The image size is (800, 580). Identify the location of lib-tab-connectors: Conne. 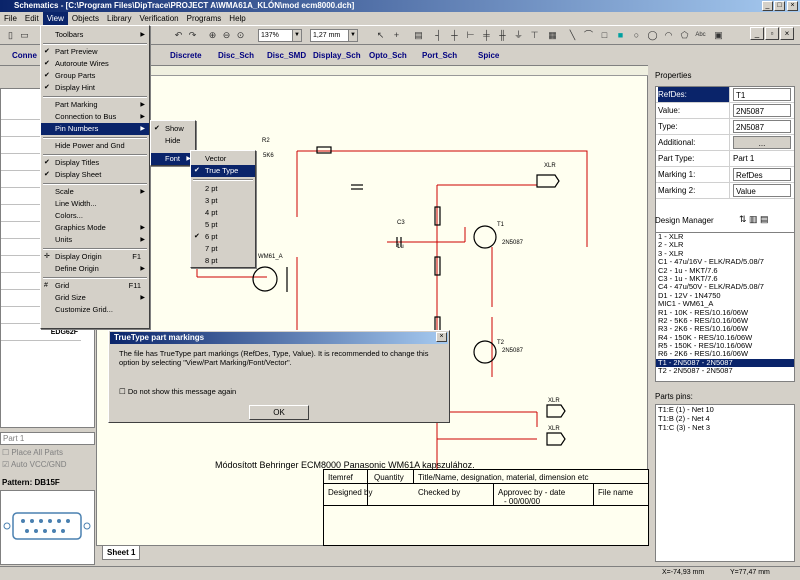
(24, 55).